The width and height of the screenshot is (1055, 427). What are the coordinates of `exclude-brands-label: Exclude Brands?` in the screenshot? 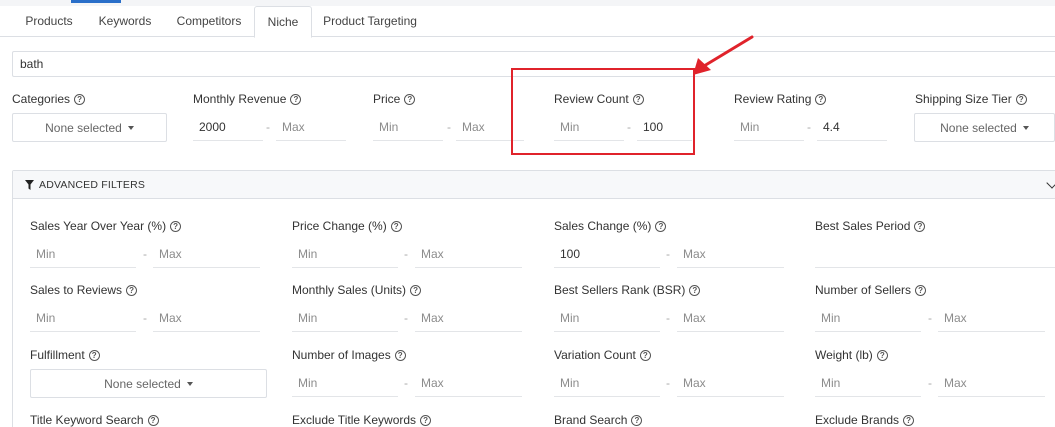 It's located at (865, 420).